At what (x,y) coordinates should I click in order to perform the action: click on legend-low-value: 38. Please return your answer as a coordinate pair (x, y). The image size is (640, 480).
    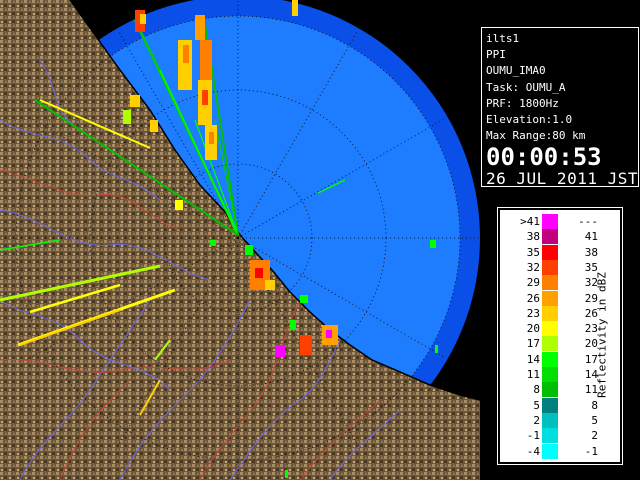
    Looking at the image, I should click on (533, 237).